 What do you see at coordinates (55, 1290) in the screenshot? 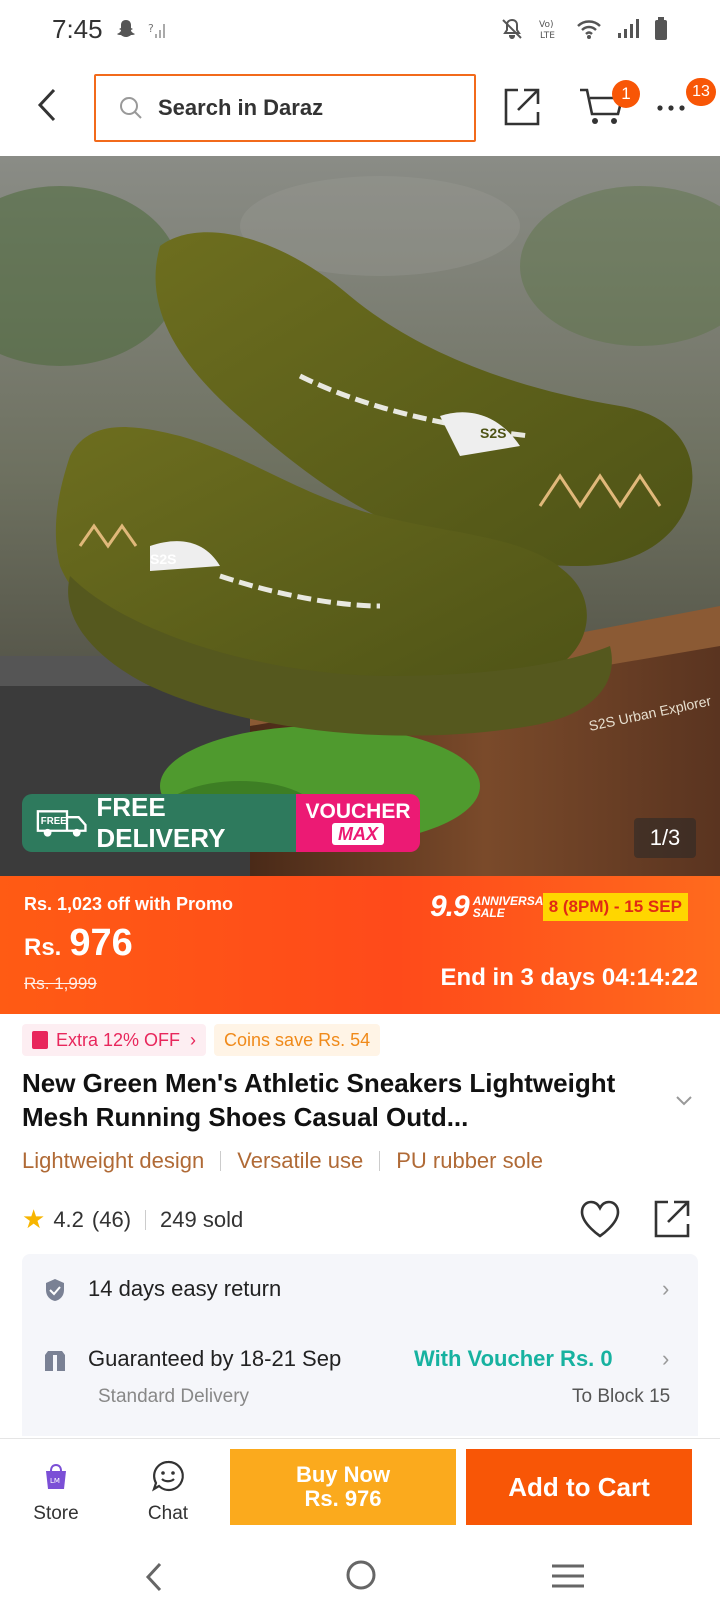
I see `shield-check-icon` at bounding box center [55, 1290].